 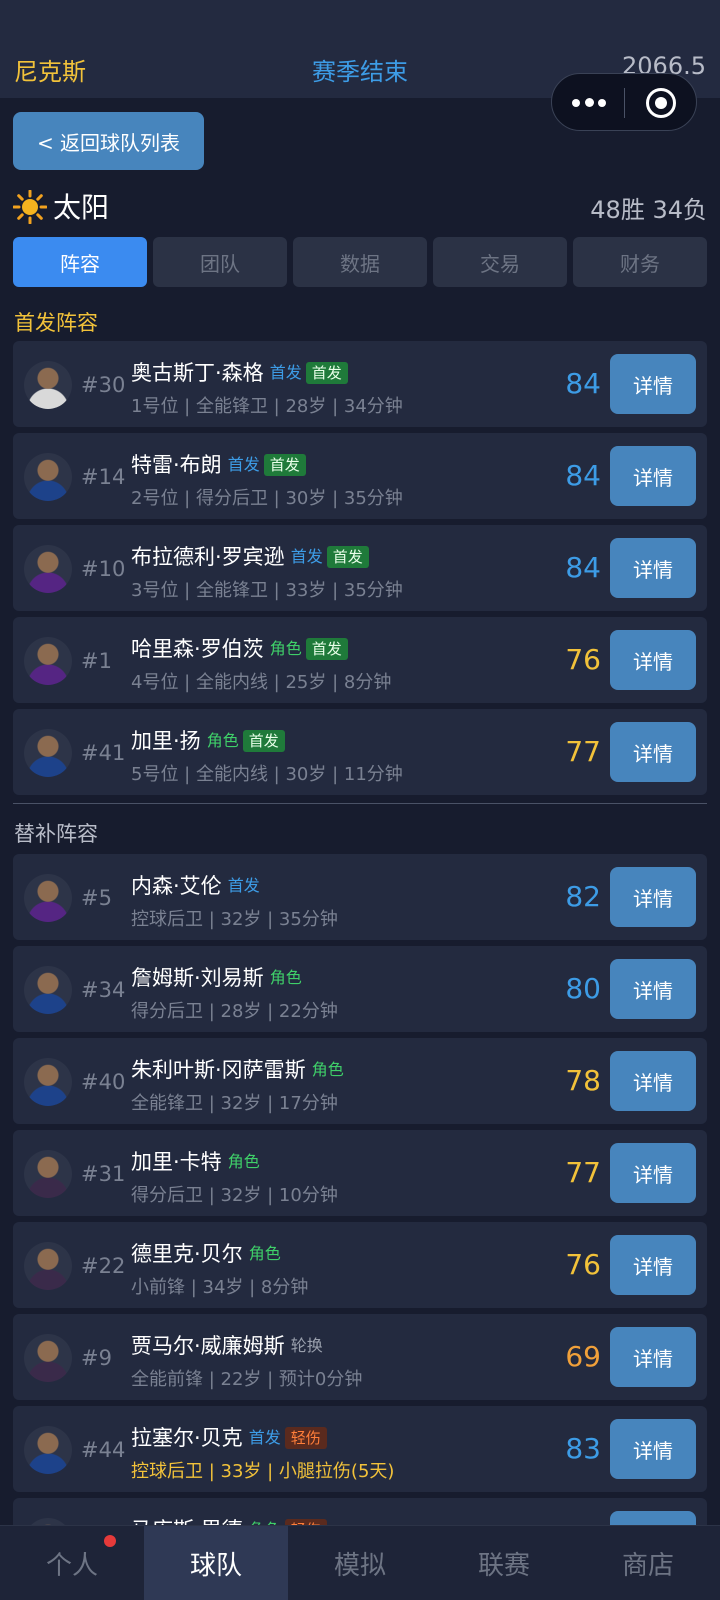 I want to click on nav-team: 球队, so click(x=216, y=1563).